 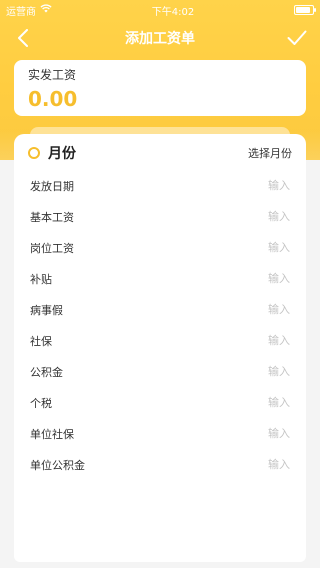 I want to click on navigation-bar: 添加工资单, so click(x=160, y=38).